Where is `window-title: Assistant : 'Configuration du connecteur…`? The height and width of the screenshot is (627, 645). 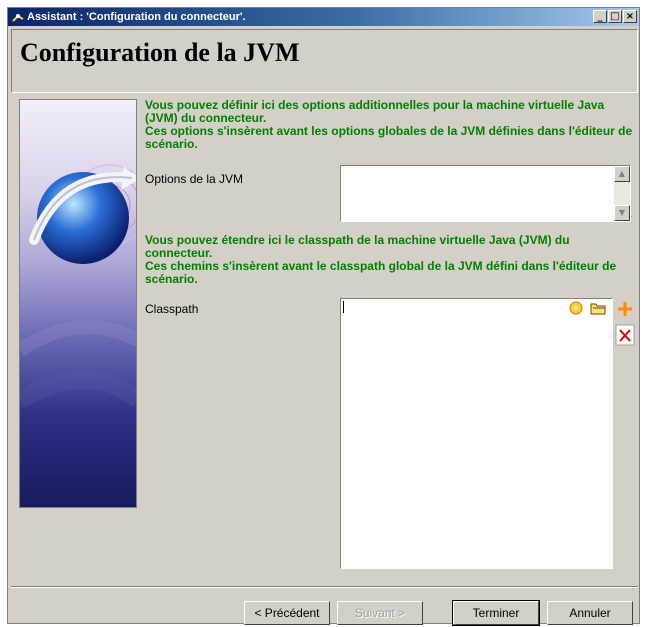 window-title: Assistant : 'Configuration du connecteur… is located at coordinates (136, 17).